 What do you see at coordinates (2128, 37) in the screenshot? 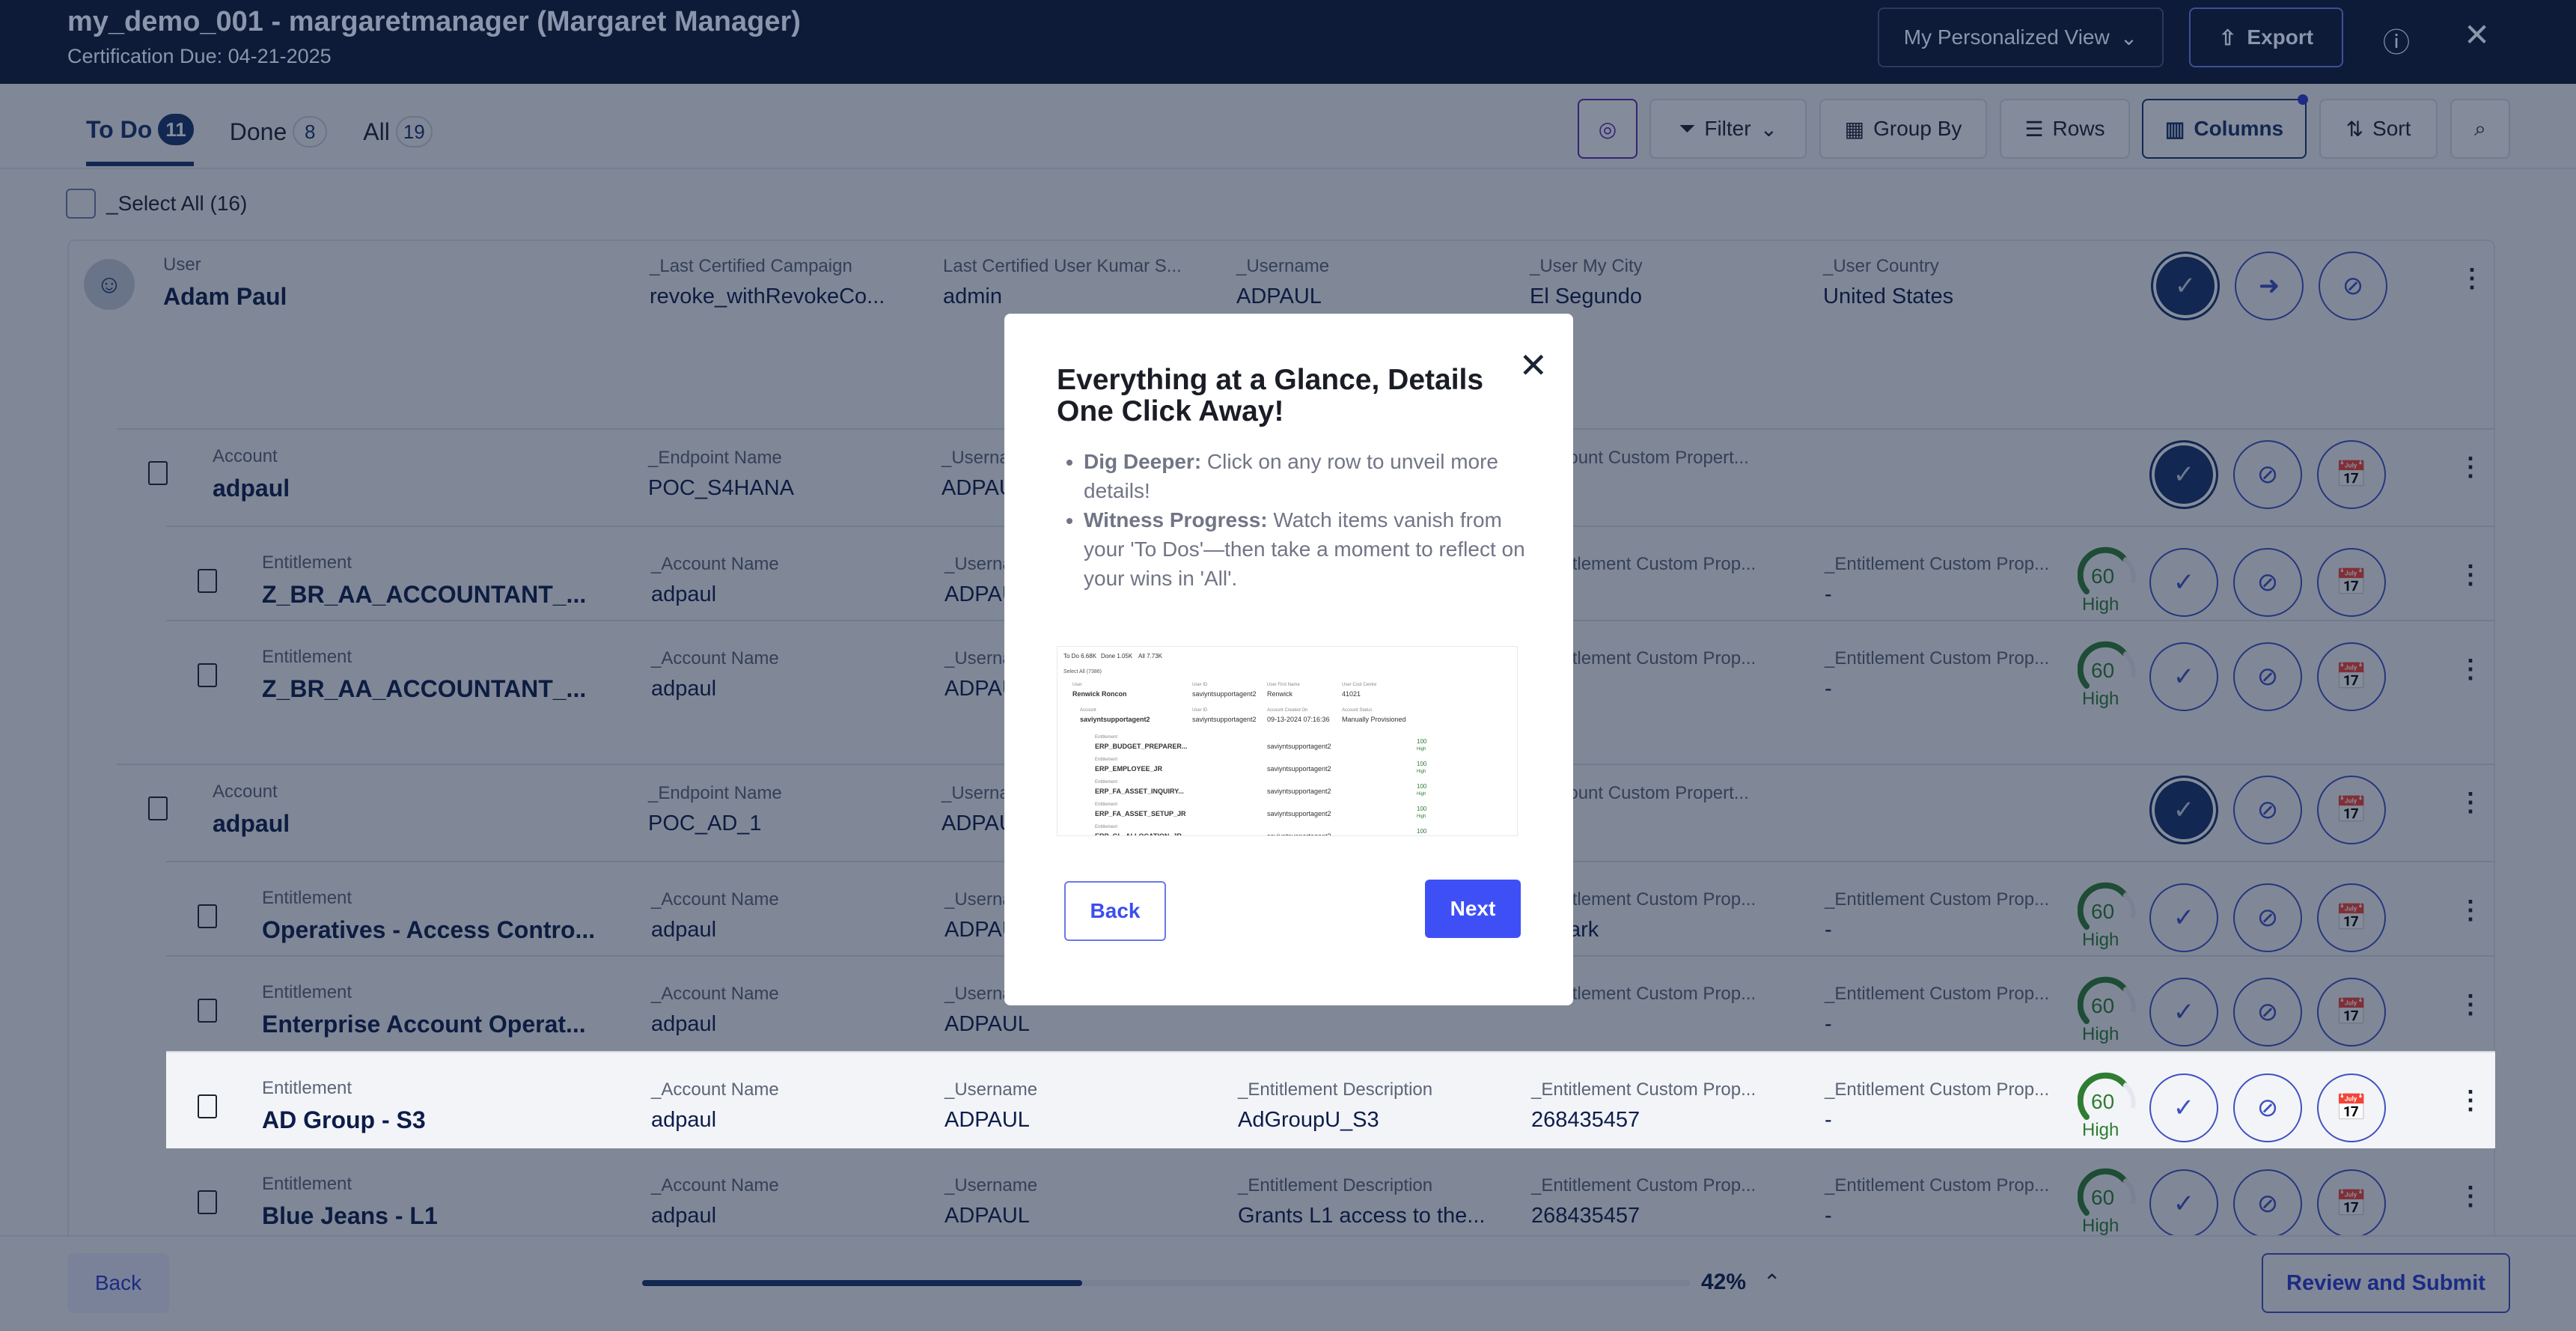
I see `chevron-down-icon: ⌄` at bounding box center [2128, 37].